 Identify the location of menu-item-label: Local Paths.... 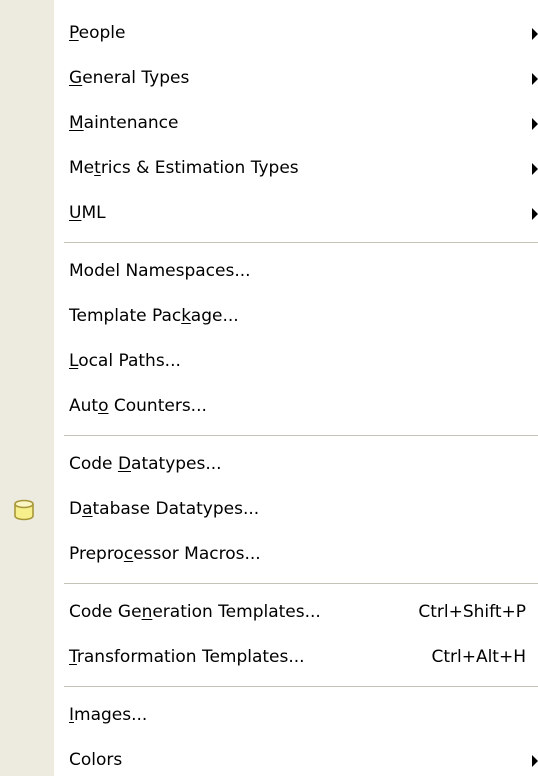
(125, 361).